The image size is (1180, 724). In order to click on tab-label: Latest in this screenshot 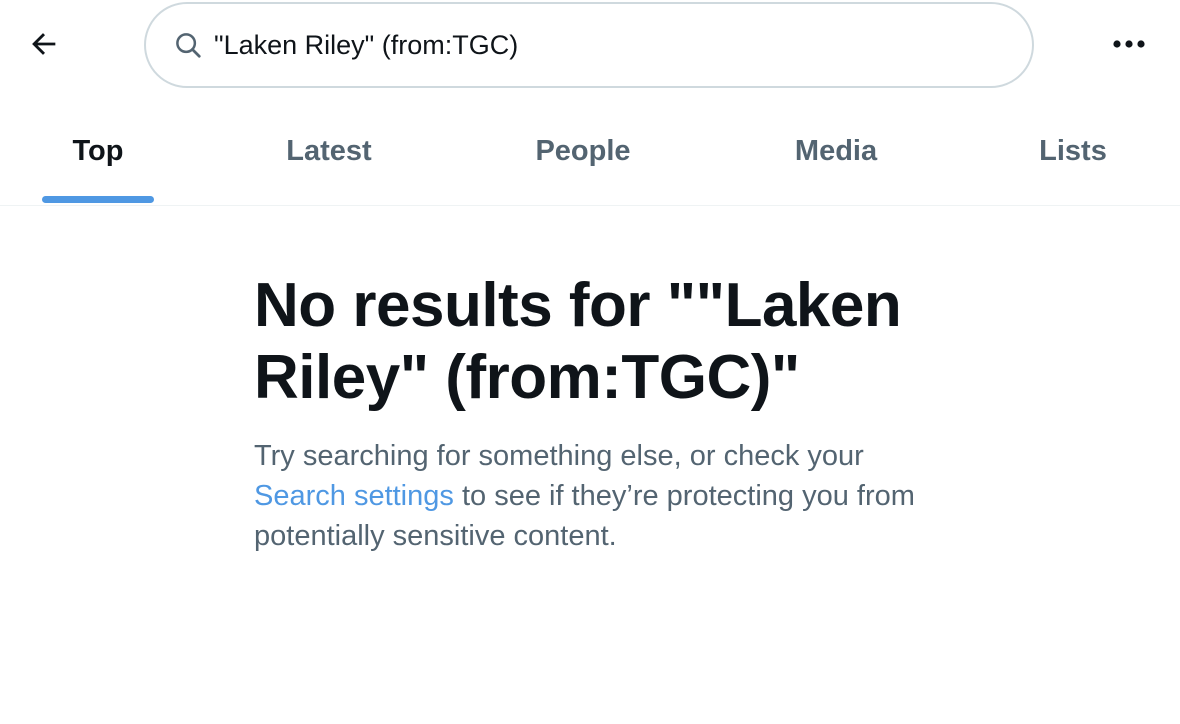, I will do `click(329, 151)`.